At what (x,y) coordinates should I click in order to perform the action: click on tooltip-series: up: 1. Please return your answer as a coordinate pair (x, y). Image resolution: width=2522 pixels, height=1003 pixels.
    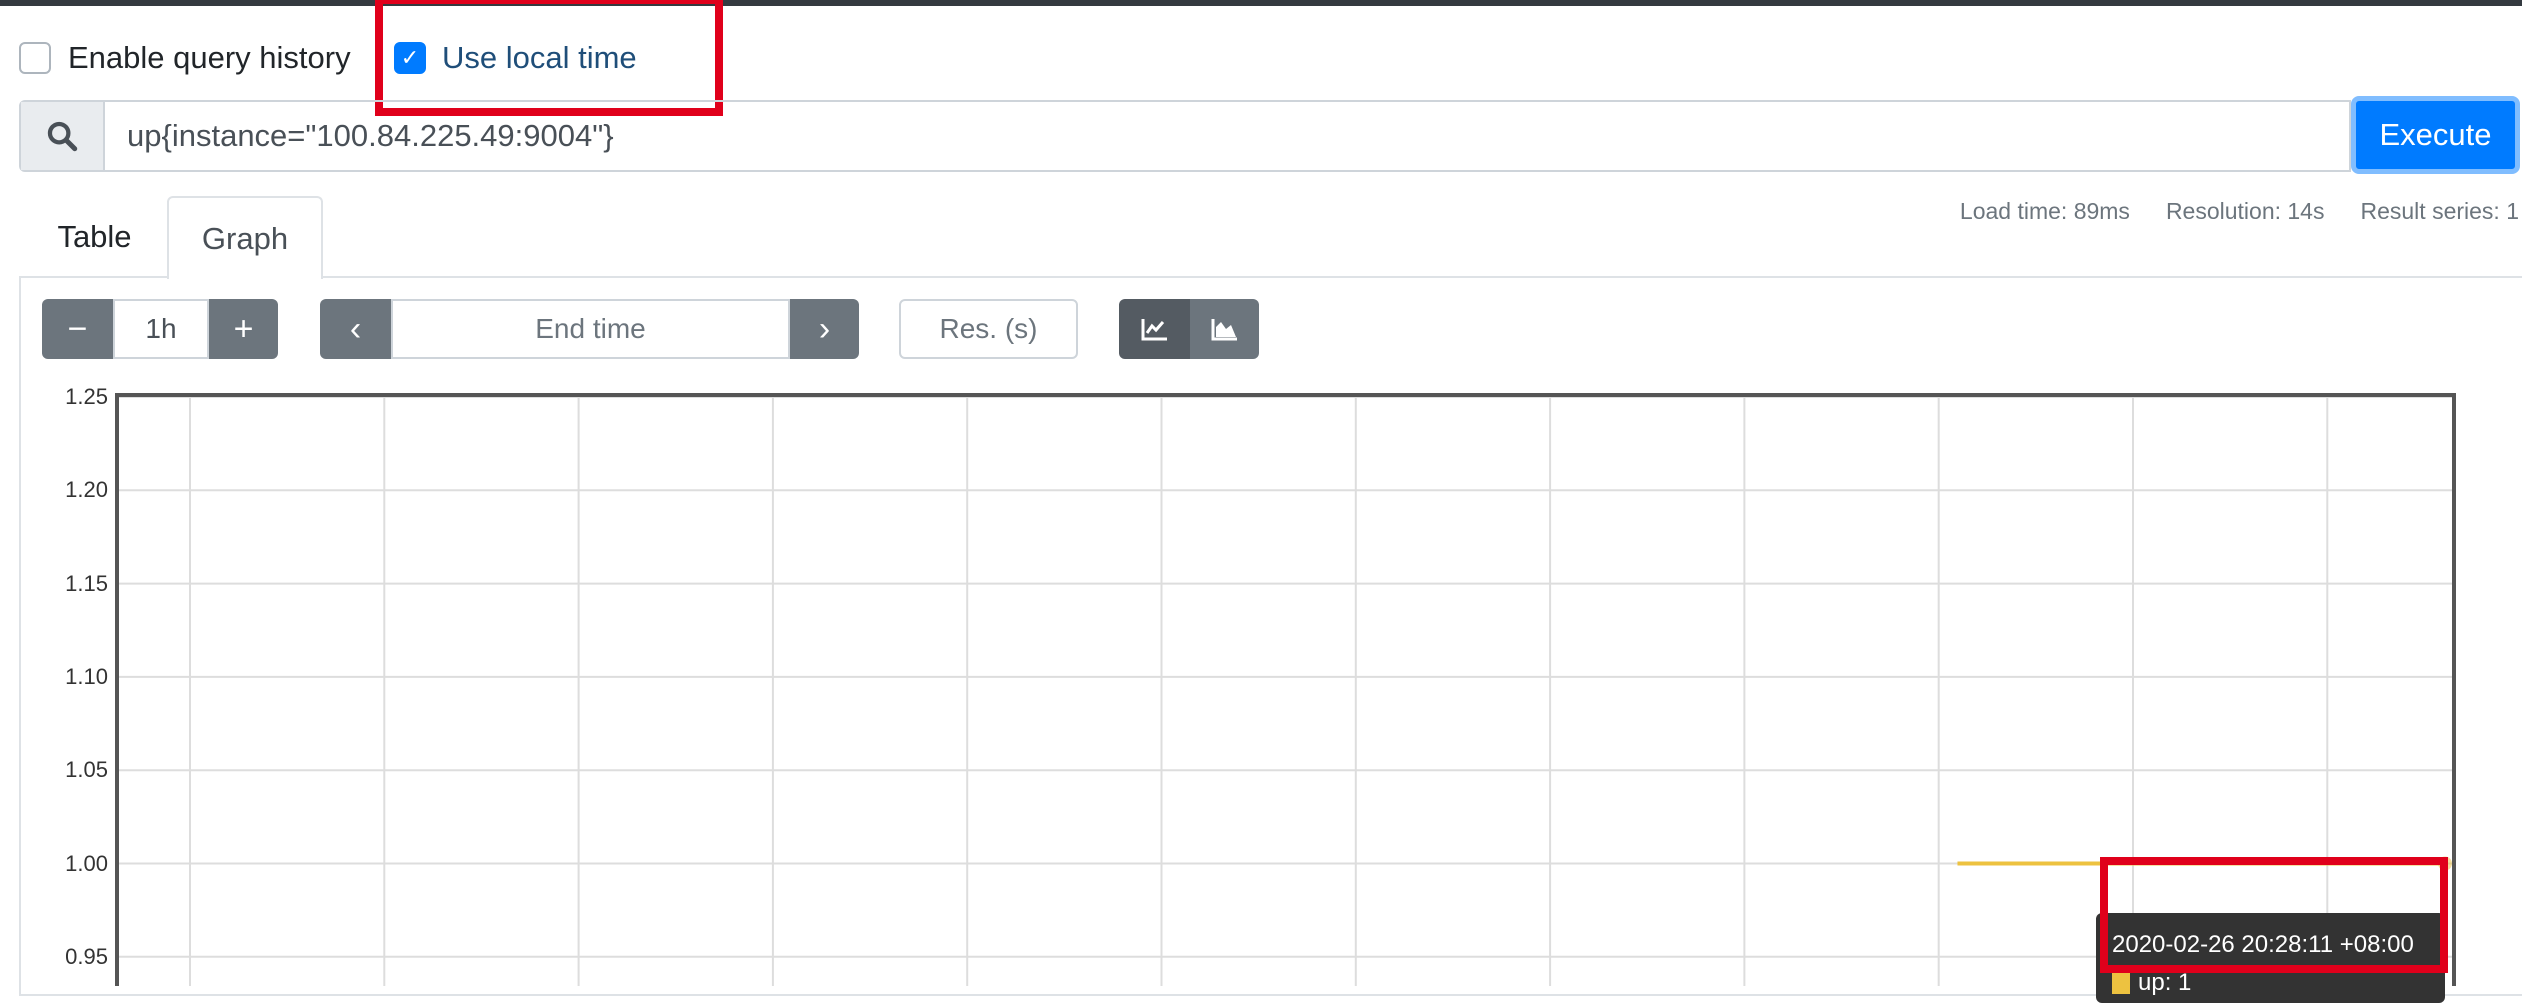
    Looking at the image, I should click on (2151, 983).